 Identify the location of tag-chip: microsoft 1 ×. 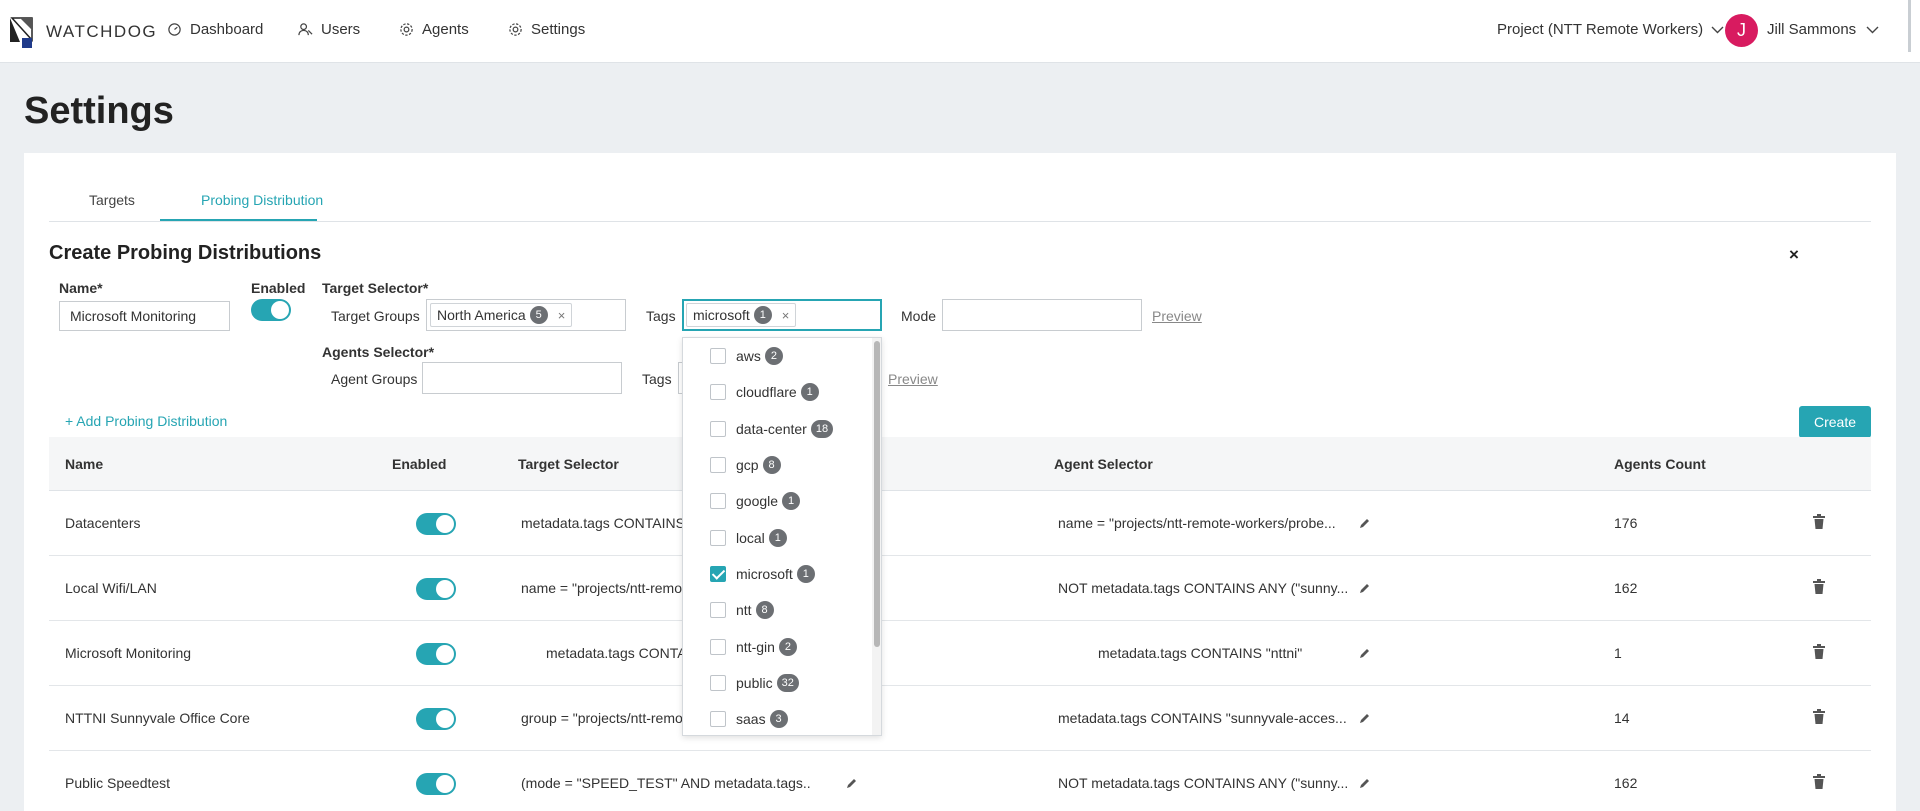
(741, 315).